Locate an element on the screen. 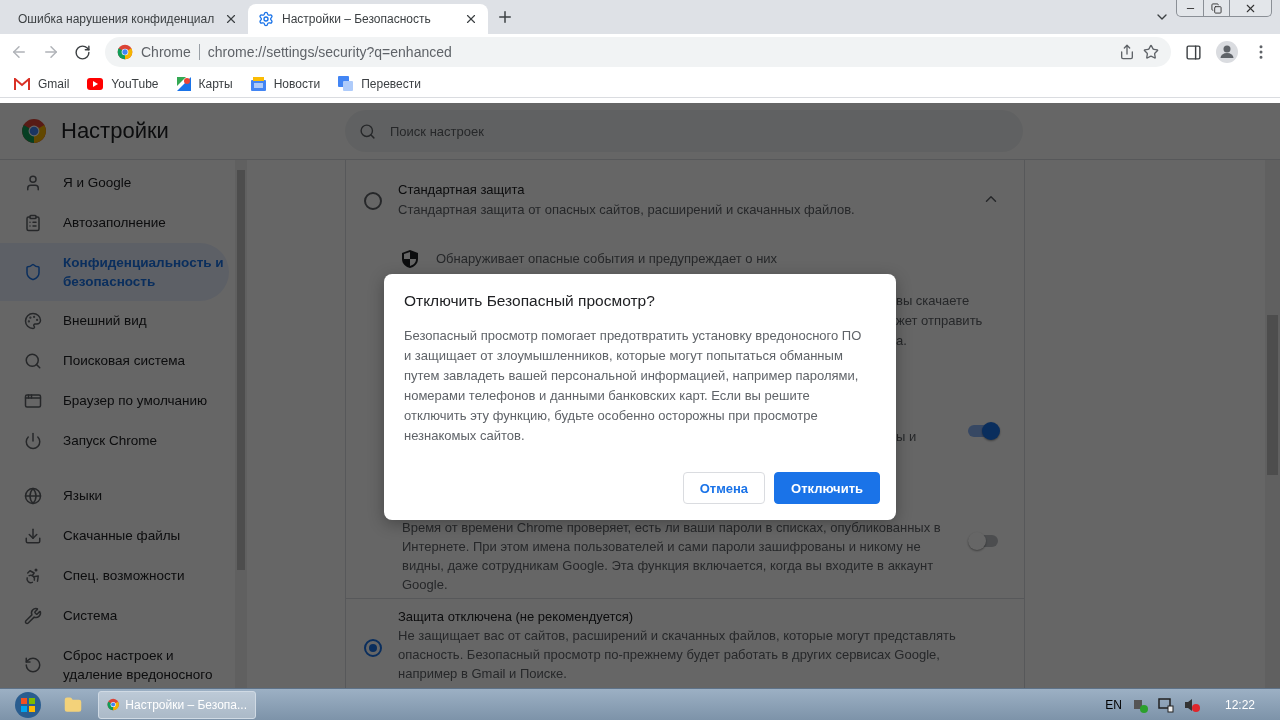  side-panel-icon is located at coordinates (1193, 52).